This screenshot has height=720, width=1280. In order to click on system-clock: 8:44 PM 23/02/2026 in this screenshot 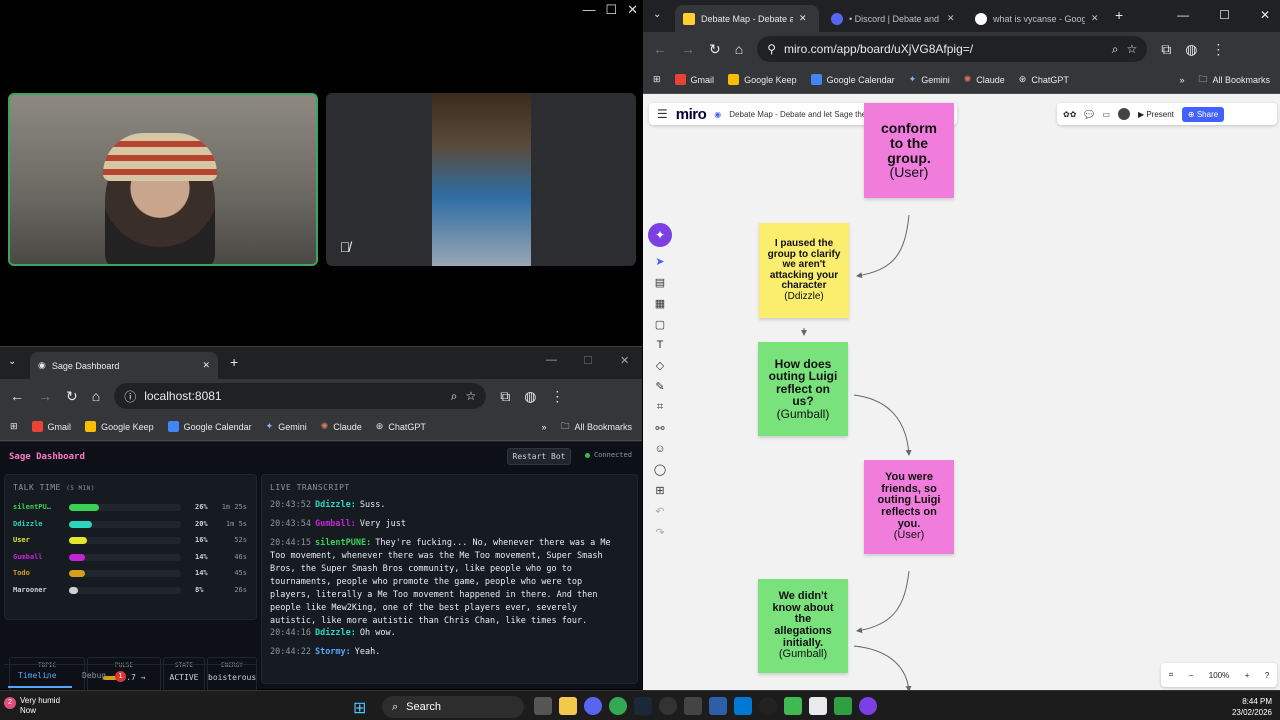, I will do `click(1252, 707)`.